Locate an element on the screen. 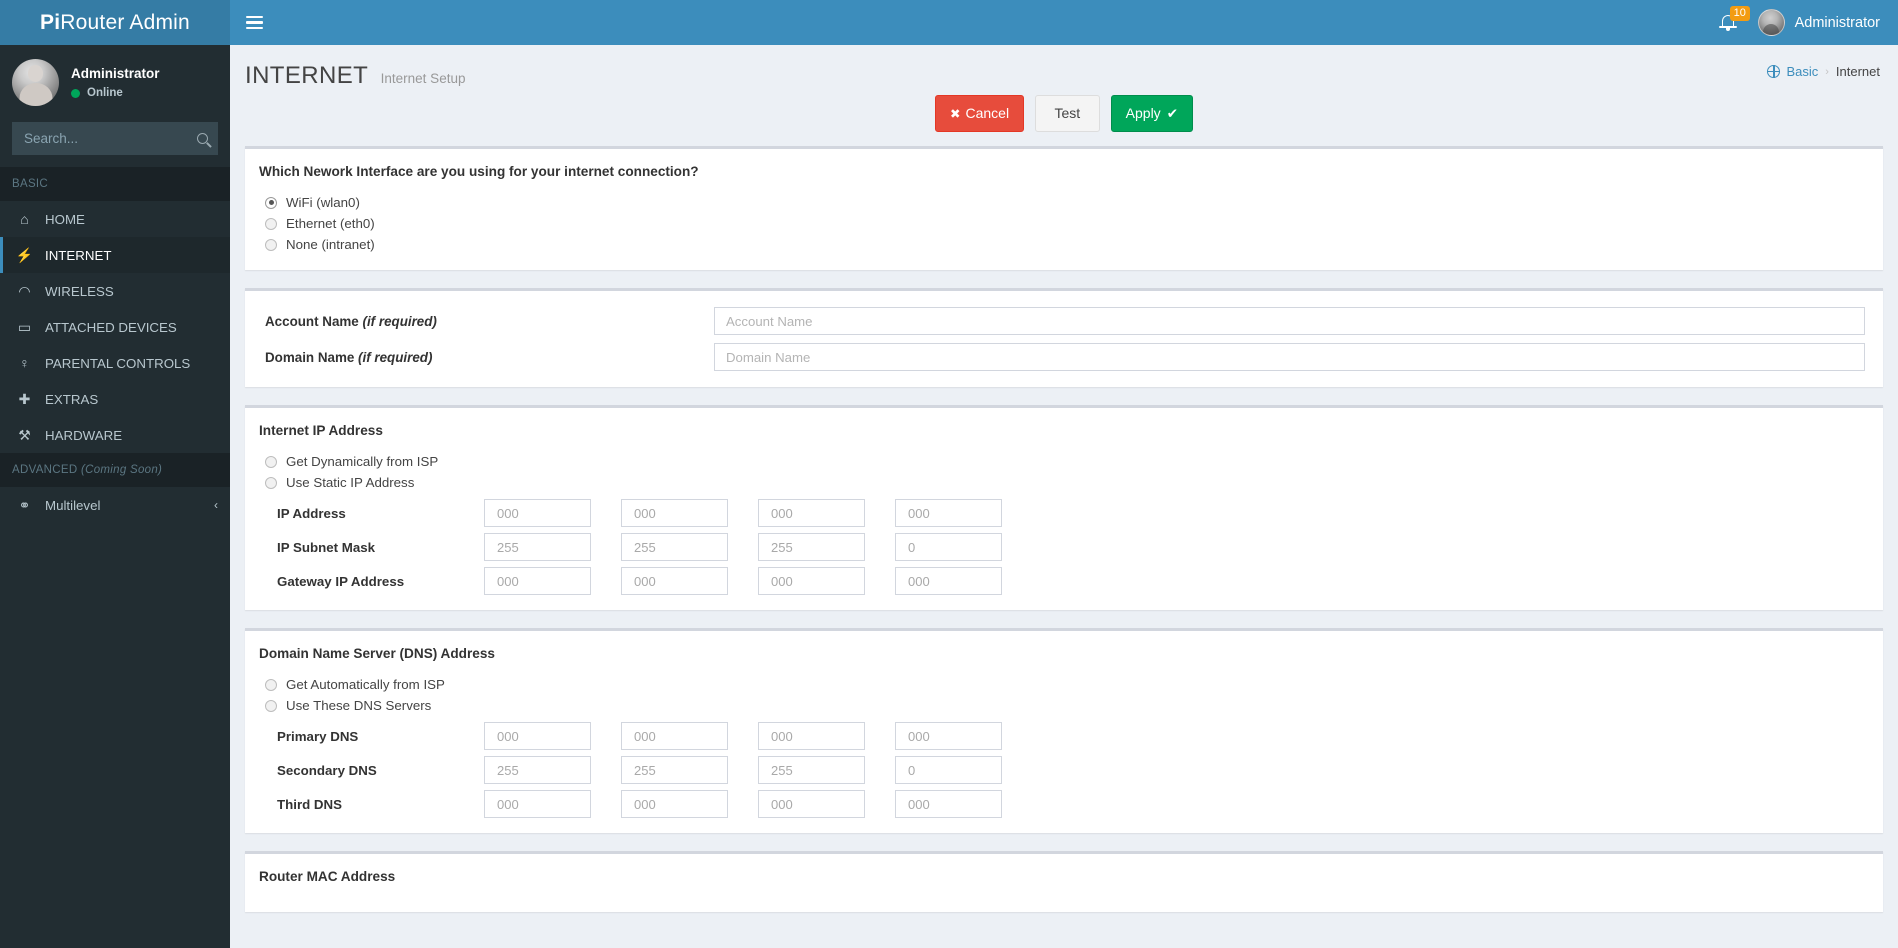  domain-name-label: Domain Name (if required) is located at coordinates (486, 357).